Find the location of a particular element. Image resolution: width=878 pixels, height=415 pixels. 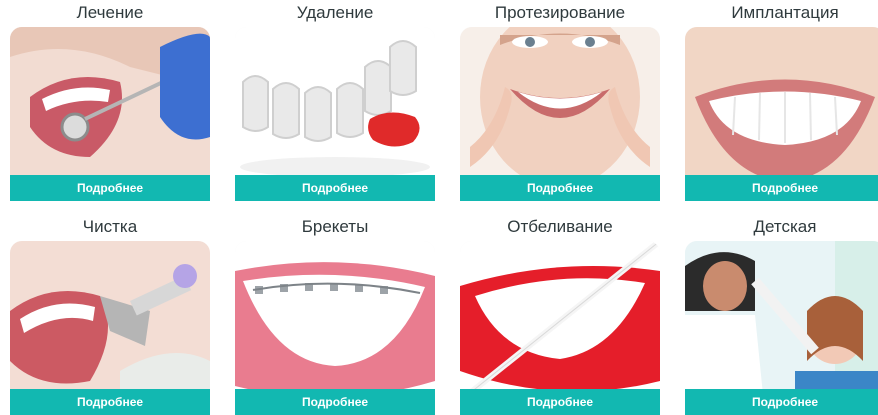

service-title: Лечение is located at coordinates (110, 12).